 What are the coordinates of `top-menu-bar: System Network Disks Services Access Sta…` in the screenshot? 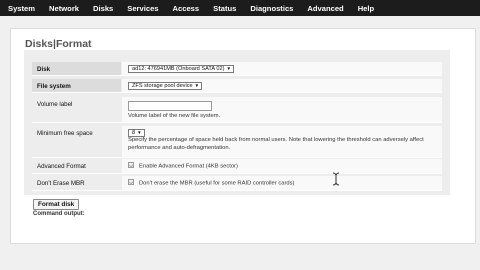 It's located at (240, 8).